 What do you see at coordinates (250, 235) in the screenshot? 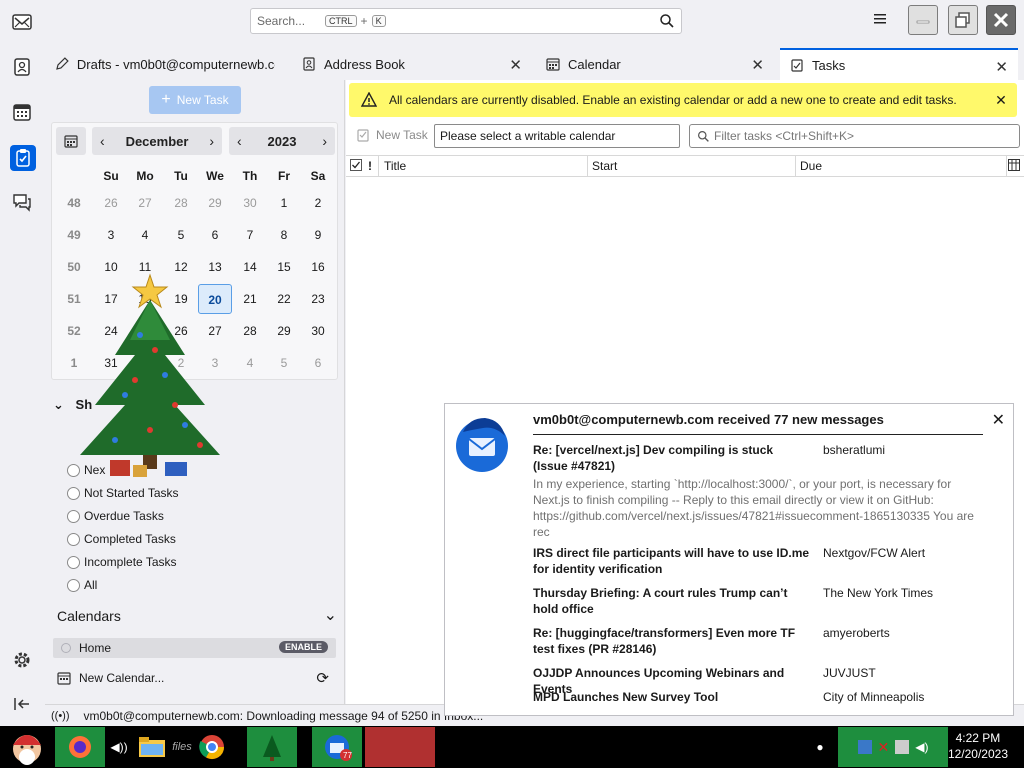
I see `calendar-day: 7` at bounding box center [250, 235].